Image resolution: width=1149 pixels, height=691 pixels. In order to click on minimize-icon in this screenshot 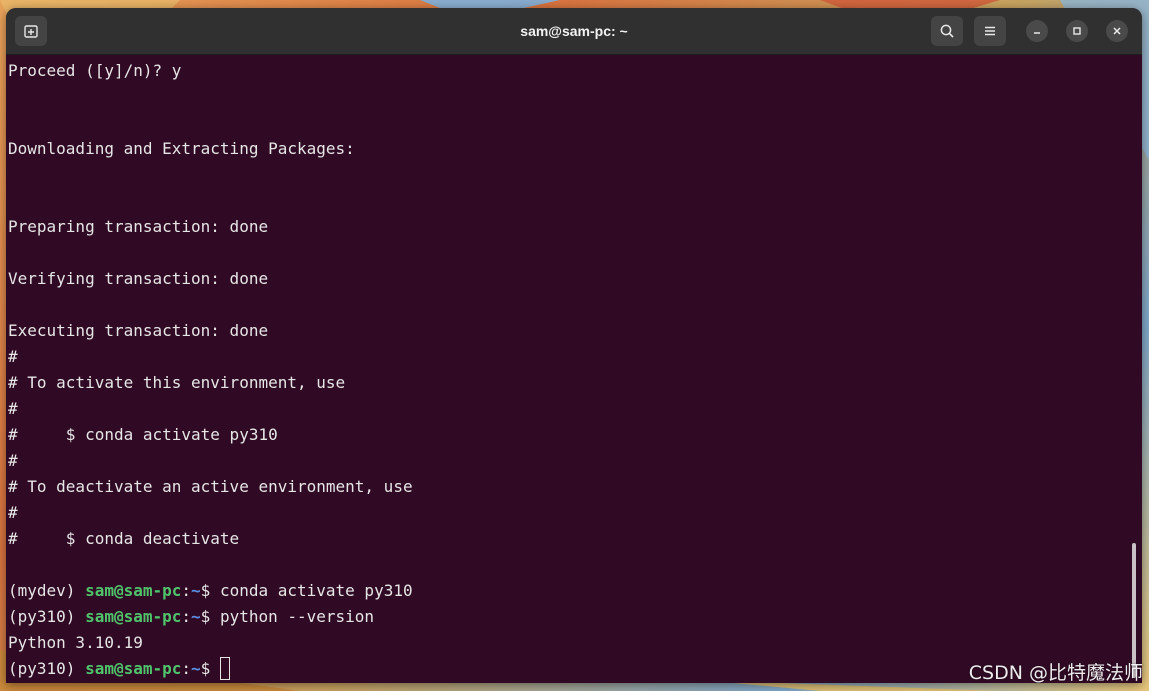, I will do `click(1037, 33)`.